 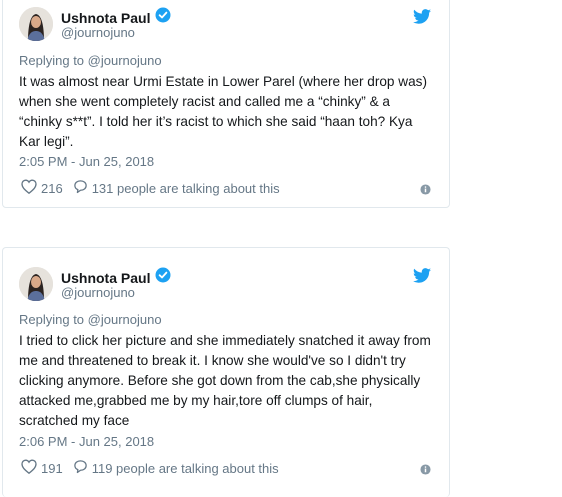 I want to click on tweet-actions: 216 131 people are talking about this, so click(x=226, y=188).